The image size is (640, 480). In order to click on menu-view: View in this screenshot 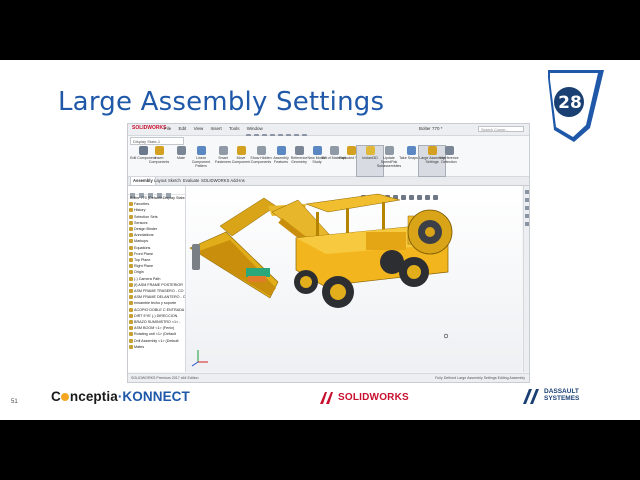, I will do `click(199, 128)`.